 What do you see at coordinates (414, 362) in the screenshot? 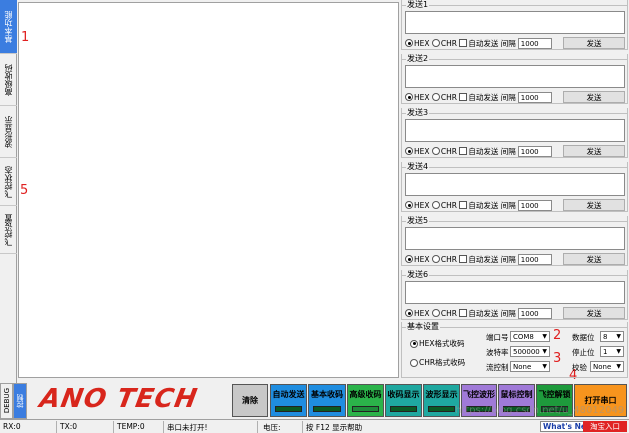
I see `chr-receive-radio` at bounding box center [414, 362].